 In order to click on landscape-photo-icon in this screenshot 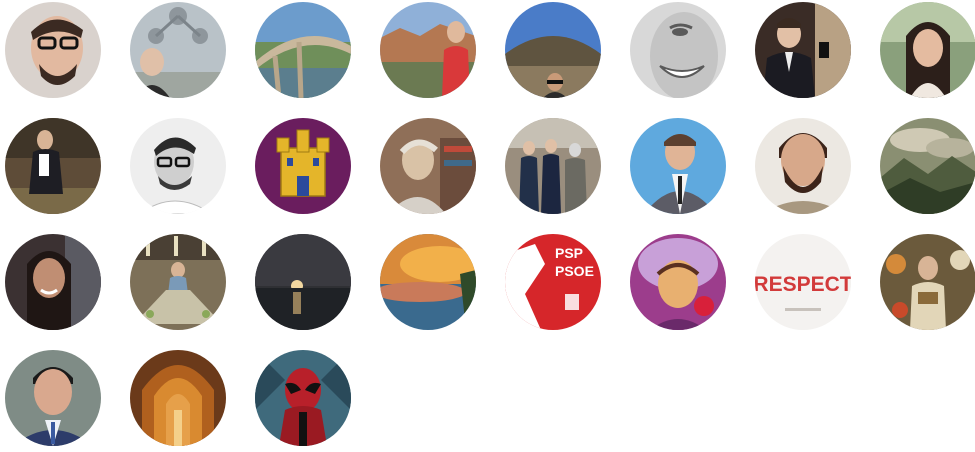, I will do `click(927, 166)`.